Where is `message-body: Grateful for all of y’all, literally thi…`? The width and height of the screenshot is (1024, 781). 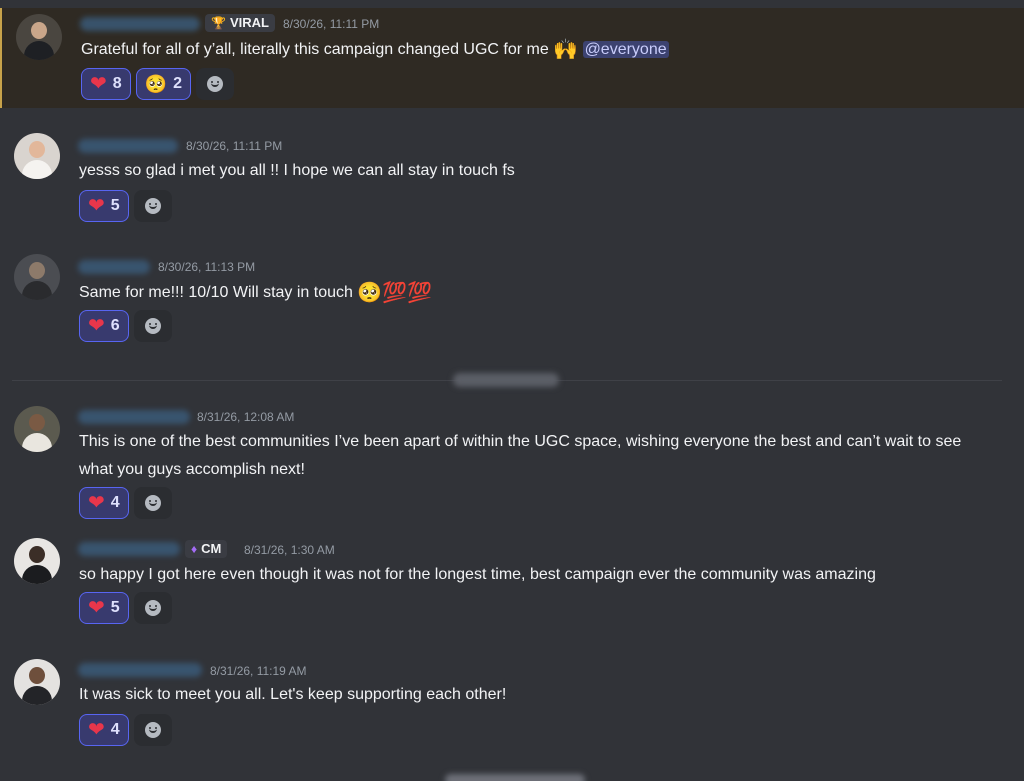
message-body: Grateful for all of y’all, literally thi… is located at coordinates (315, 49).